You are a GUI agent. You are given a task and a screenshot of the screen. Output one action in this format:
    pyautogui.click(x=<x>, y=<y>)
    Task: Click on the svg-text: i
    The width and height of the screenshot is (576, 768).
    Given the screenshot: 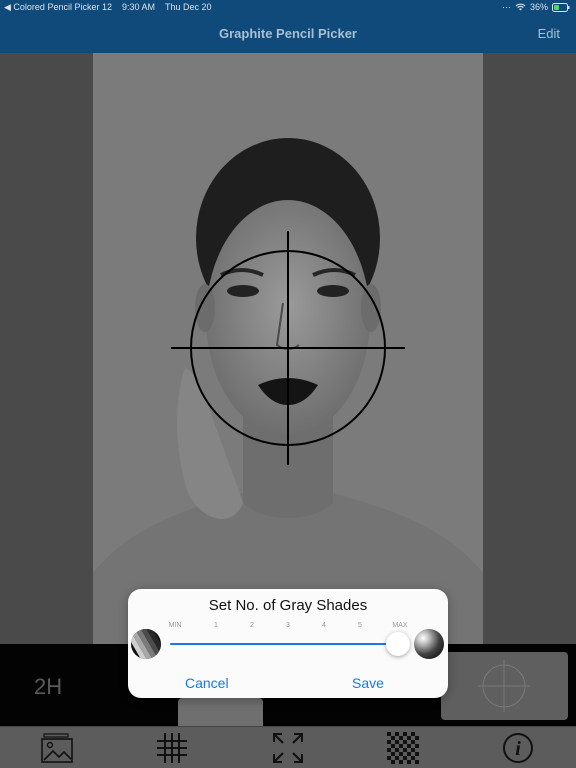 What is the action you would take?
    pyautogui.click(x=518, y=749)
    